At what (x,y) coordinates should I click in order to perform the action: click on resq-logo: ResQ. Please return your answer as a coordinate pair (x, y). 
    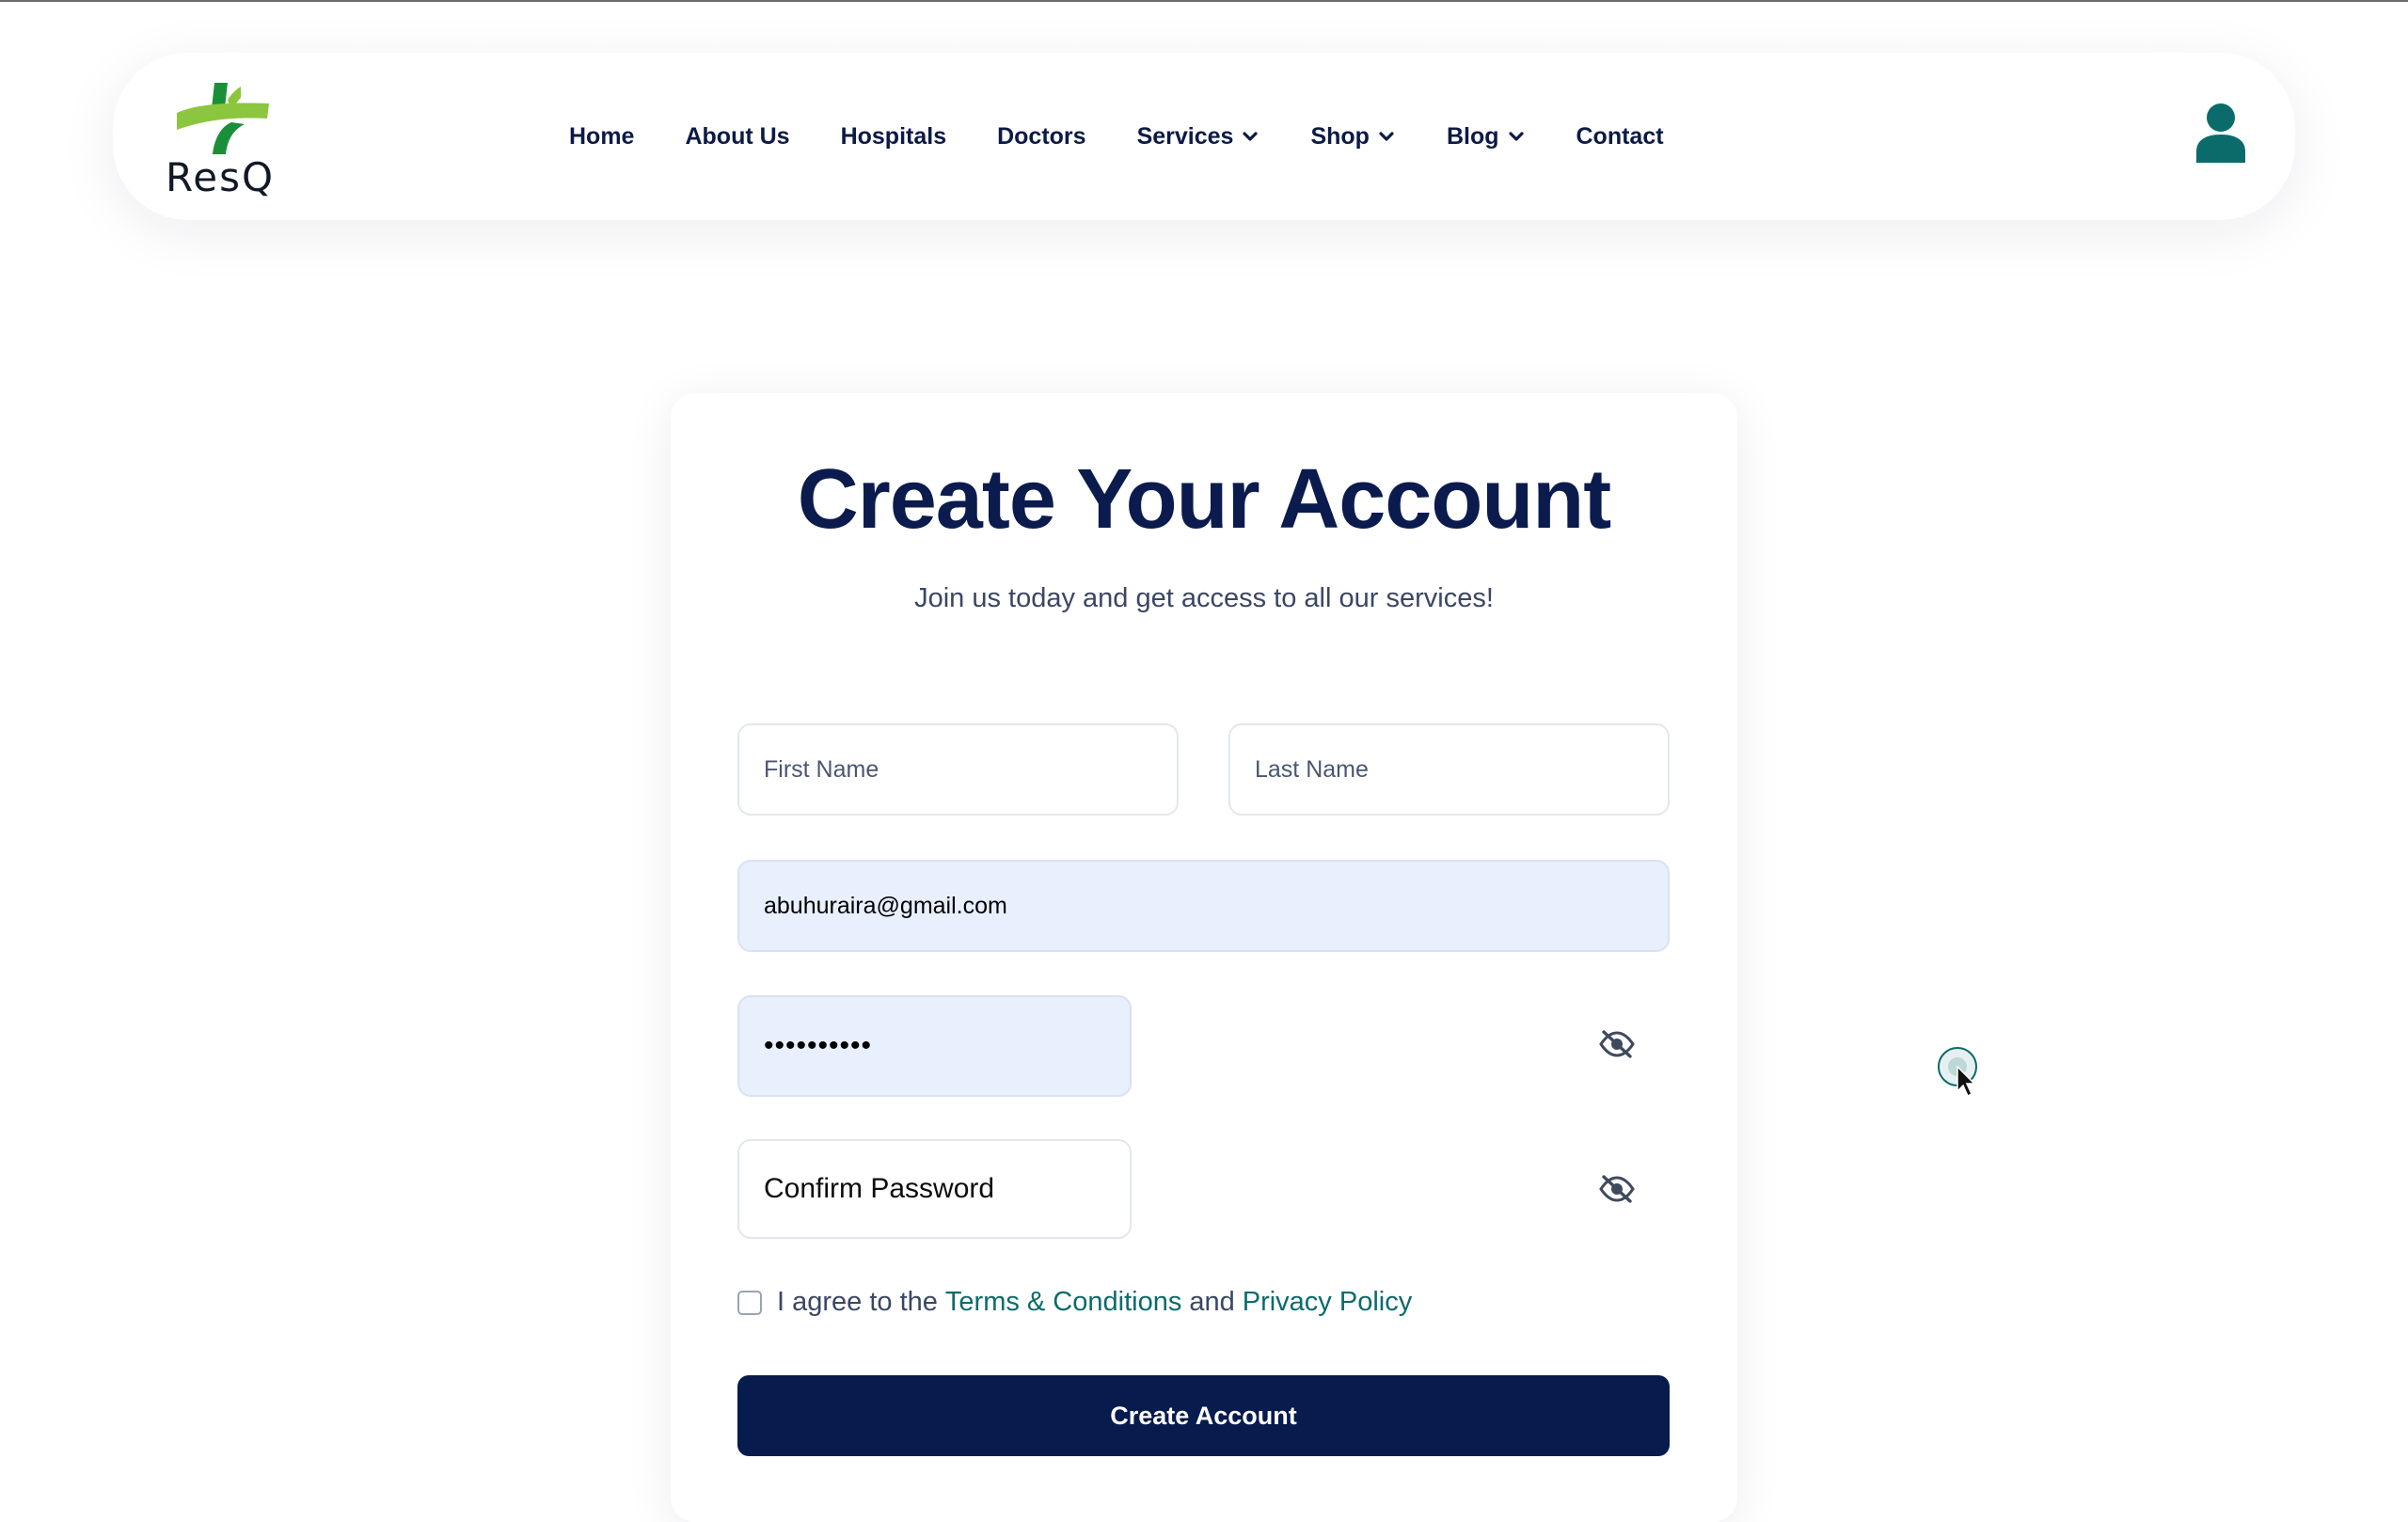
    Looking at the image, I should click on (227, 141).